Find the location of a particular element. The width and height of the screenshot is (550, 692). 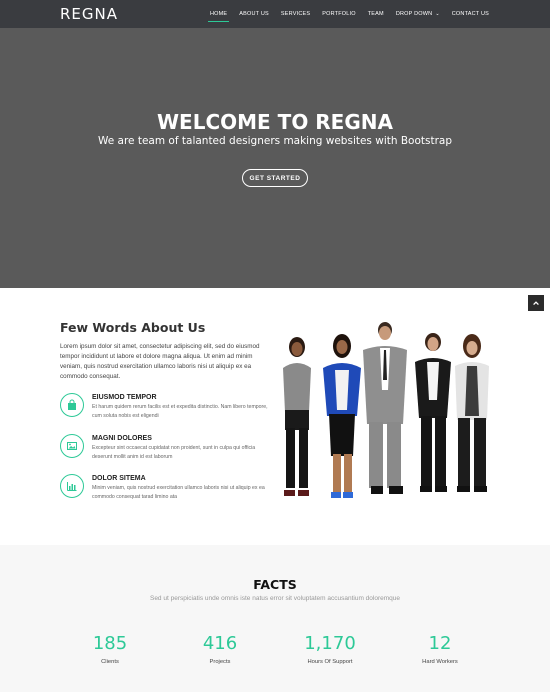

nav-portfolio-label: PORTFOLIO is located at coordinates (339, 14).